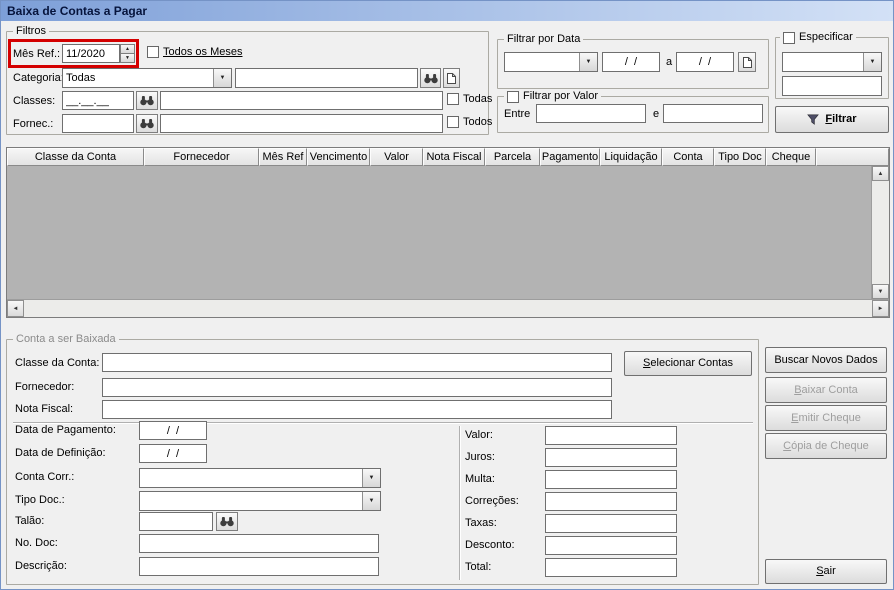  Describe the element at coordinates (127, 49) in the screenshot. I see `spinner-up-button: ▲` at that location.